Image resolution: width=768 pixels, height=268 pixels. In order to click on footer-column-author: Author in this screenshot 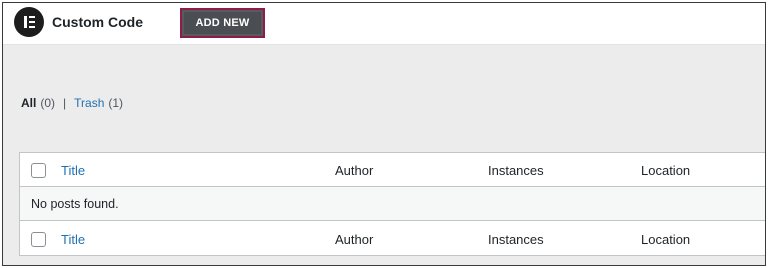, I will do `click(354, 239)`.